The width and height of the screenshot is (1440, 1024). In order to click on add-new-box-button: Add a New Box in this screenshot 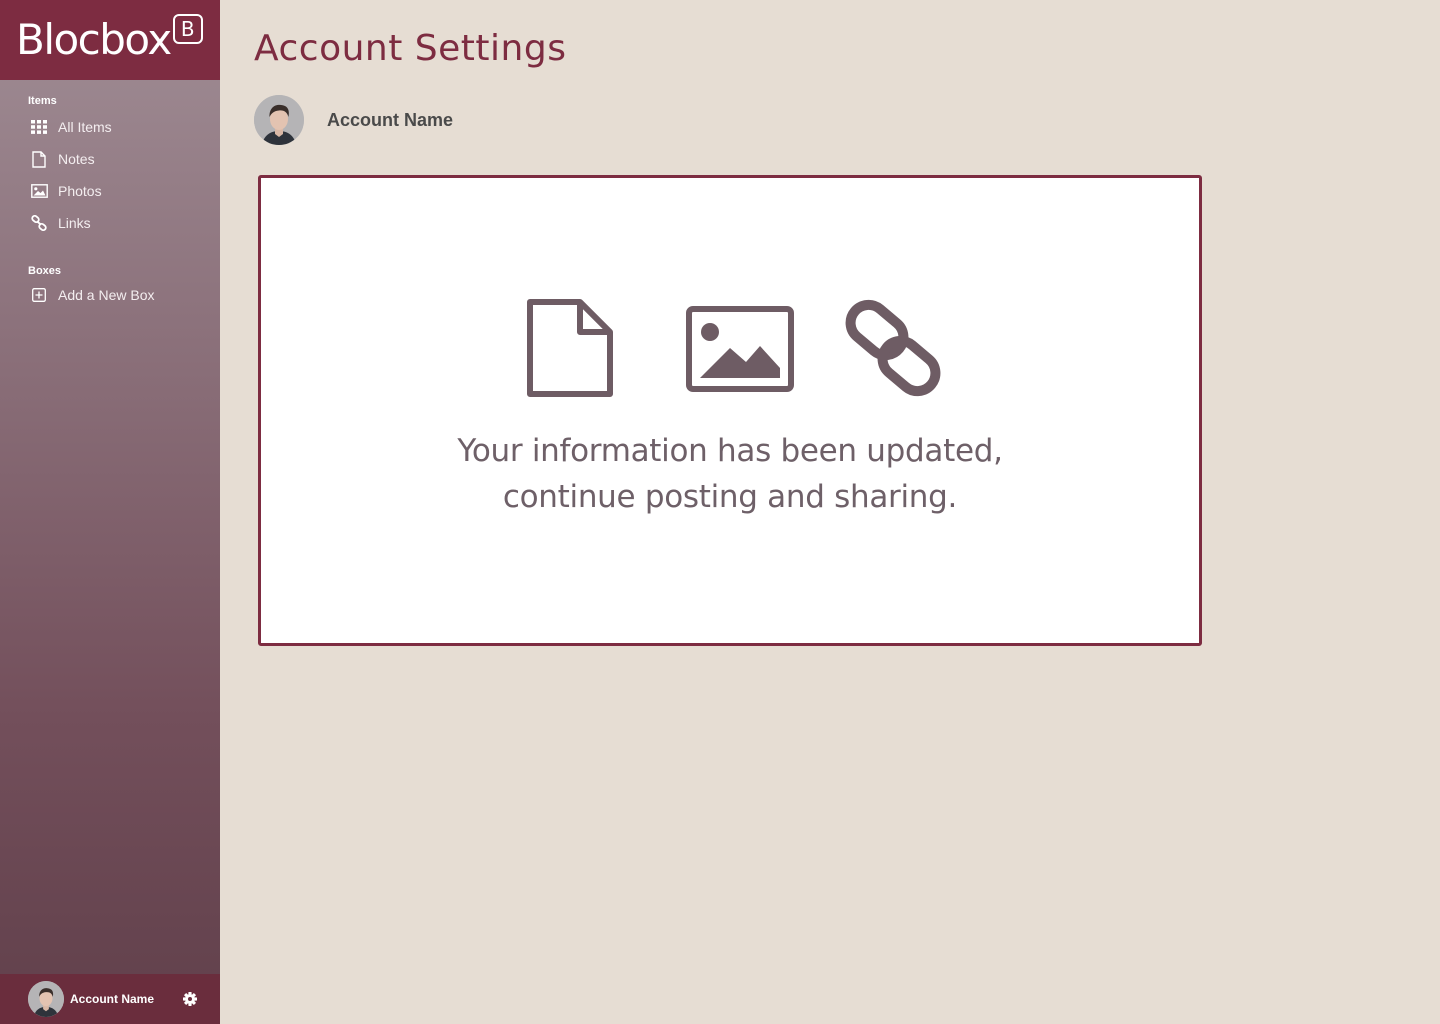, I will do `click(110, 295)`.